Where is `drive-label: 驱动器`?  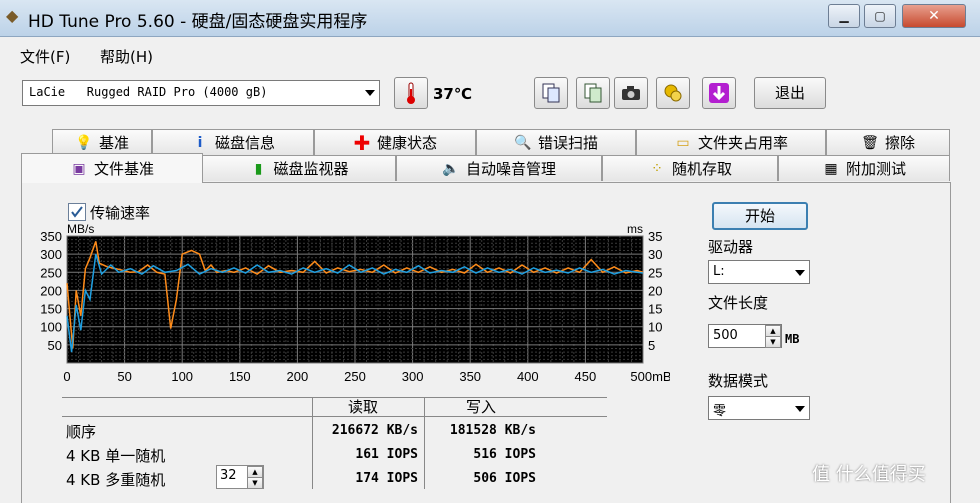
drive-label: 驱动器 is located at coordinates (731, 247).